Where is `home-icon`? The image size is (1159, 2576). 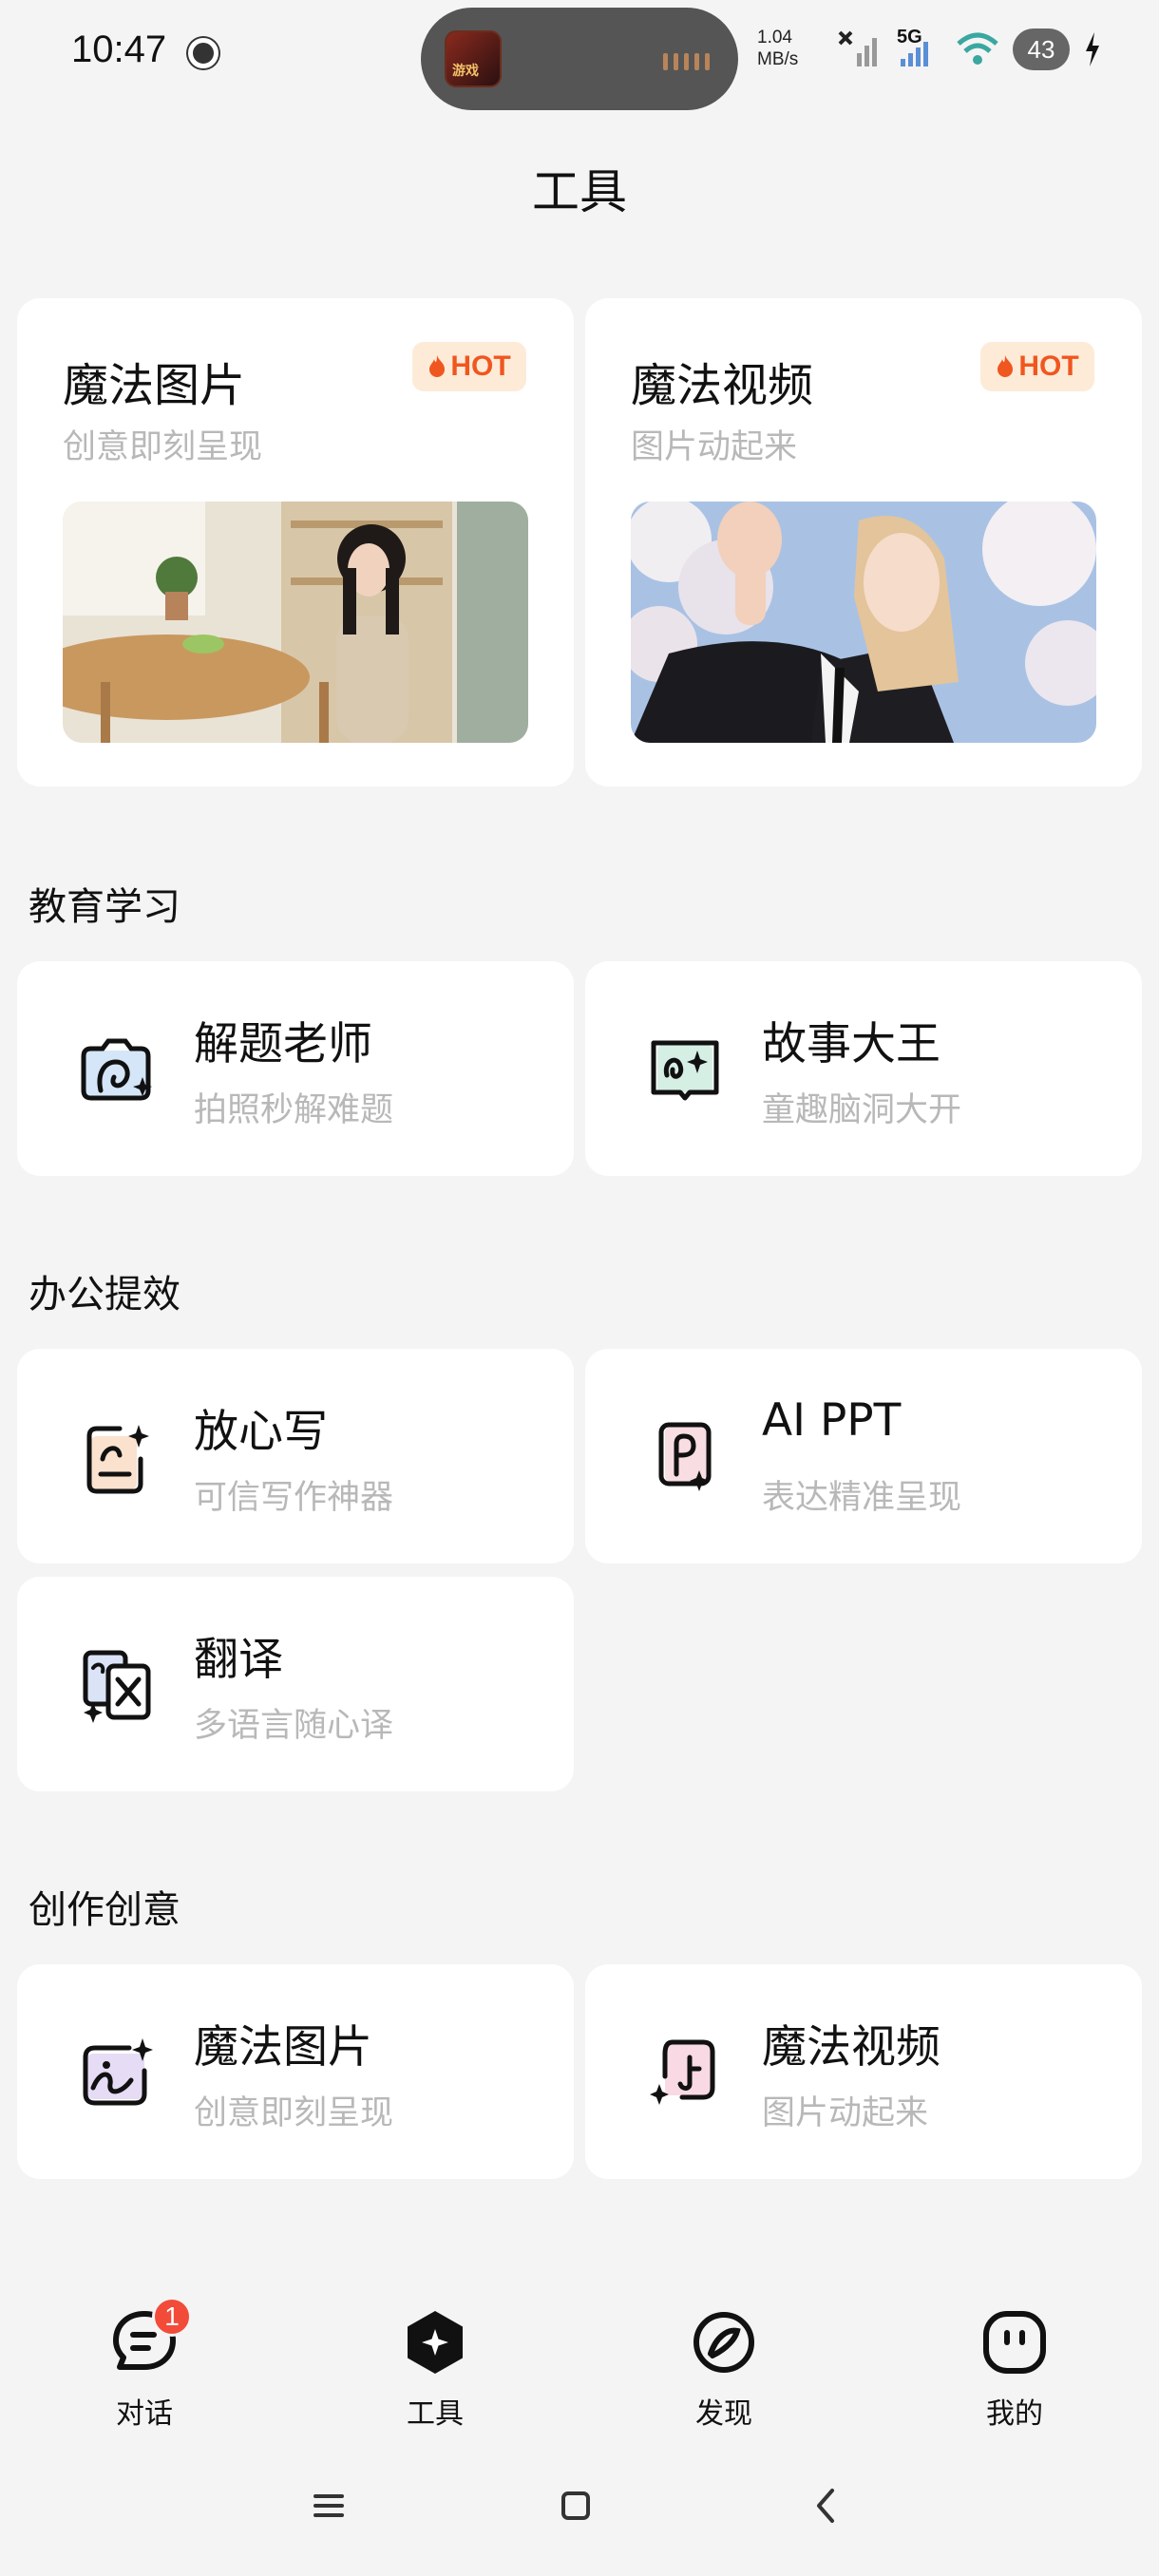 home-icon is located at coordinates (575, 2505).